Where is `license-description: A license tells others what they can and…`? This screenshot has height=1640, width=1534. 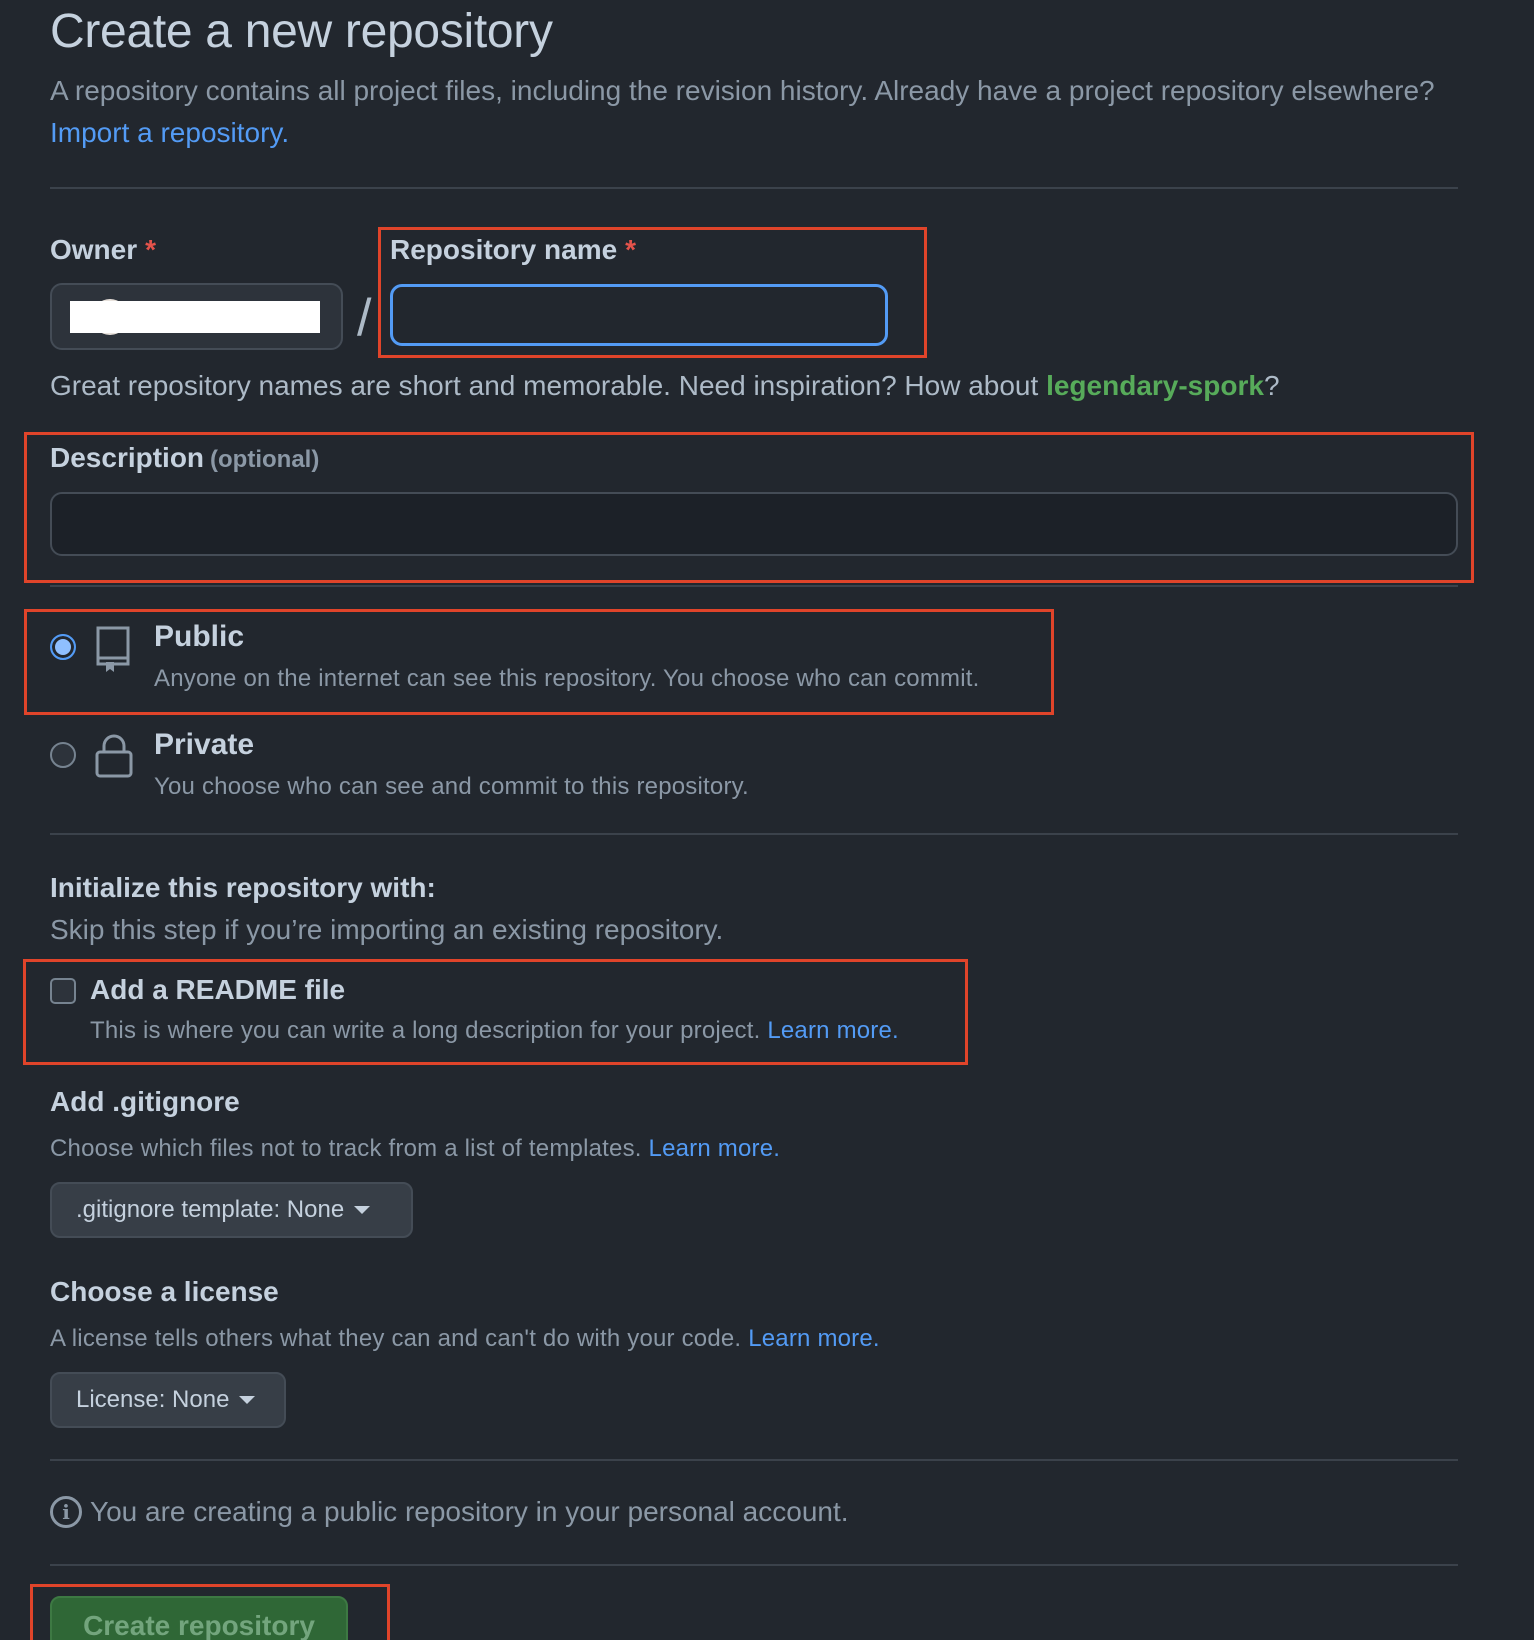 license-description: A license tells others what they can and… is located at coordinates (465, 1339).